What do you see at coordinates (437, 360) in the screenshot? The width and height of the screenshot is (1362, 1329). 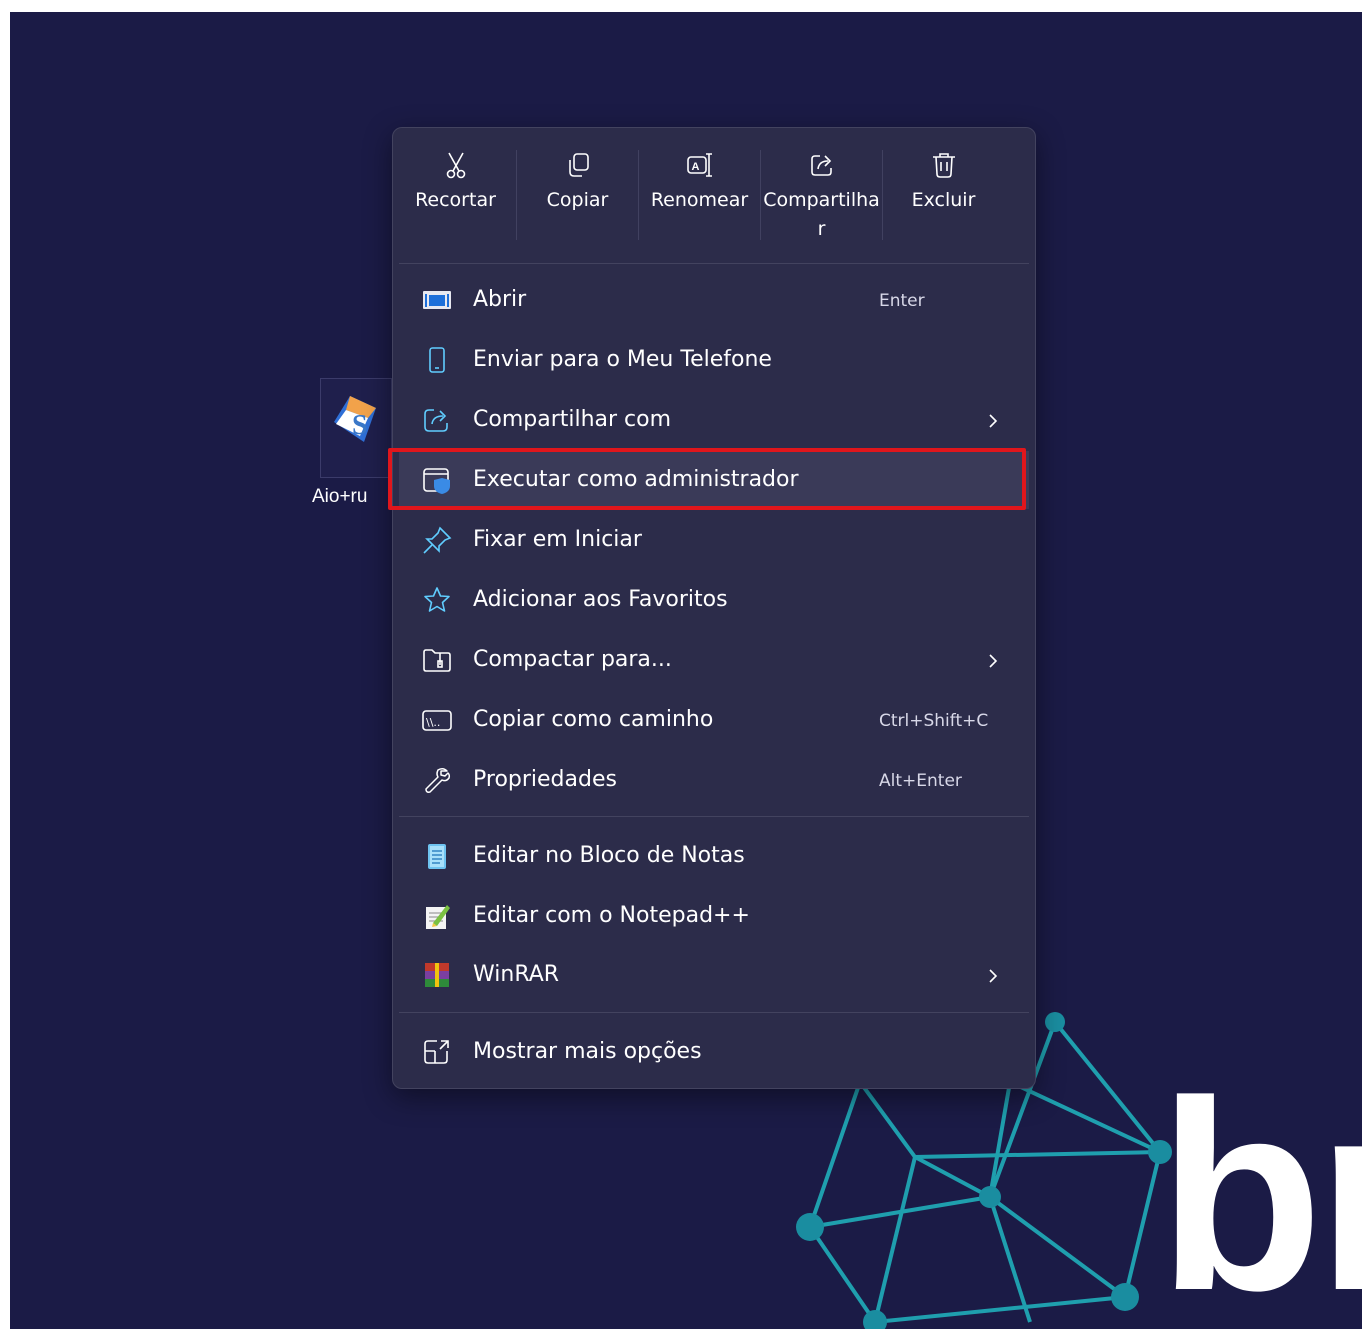 I see `phone-icon` at bounding box center [437, 360].